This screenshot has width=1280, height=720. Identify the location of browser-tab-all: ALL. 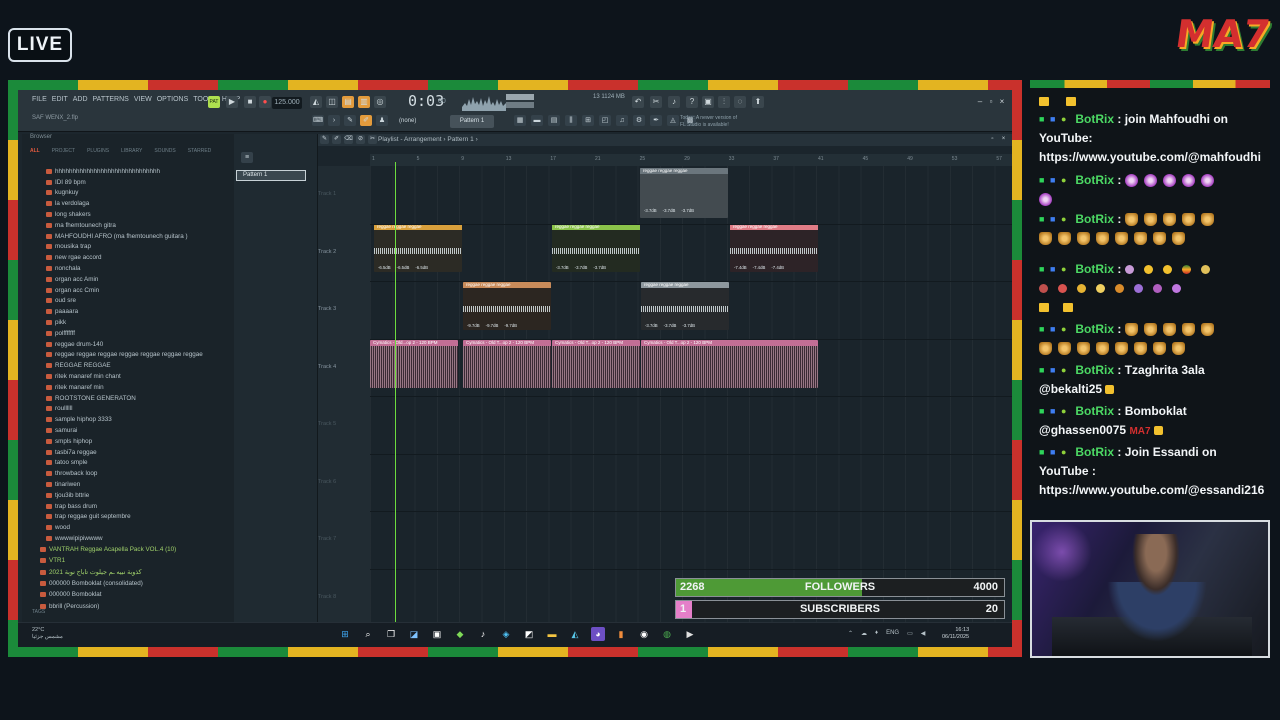
(35, 151).